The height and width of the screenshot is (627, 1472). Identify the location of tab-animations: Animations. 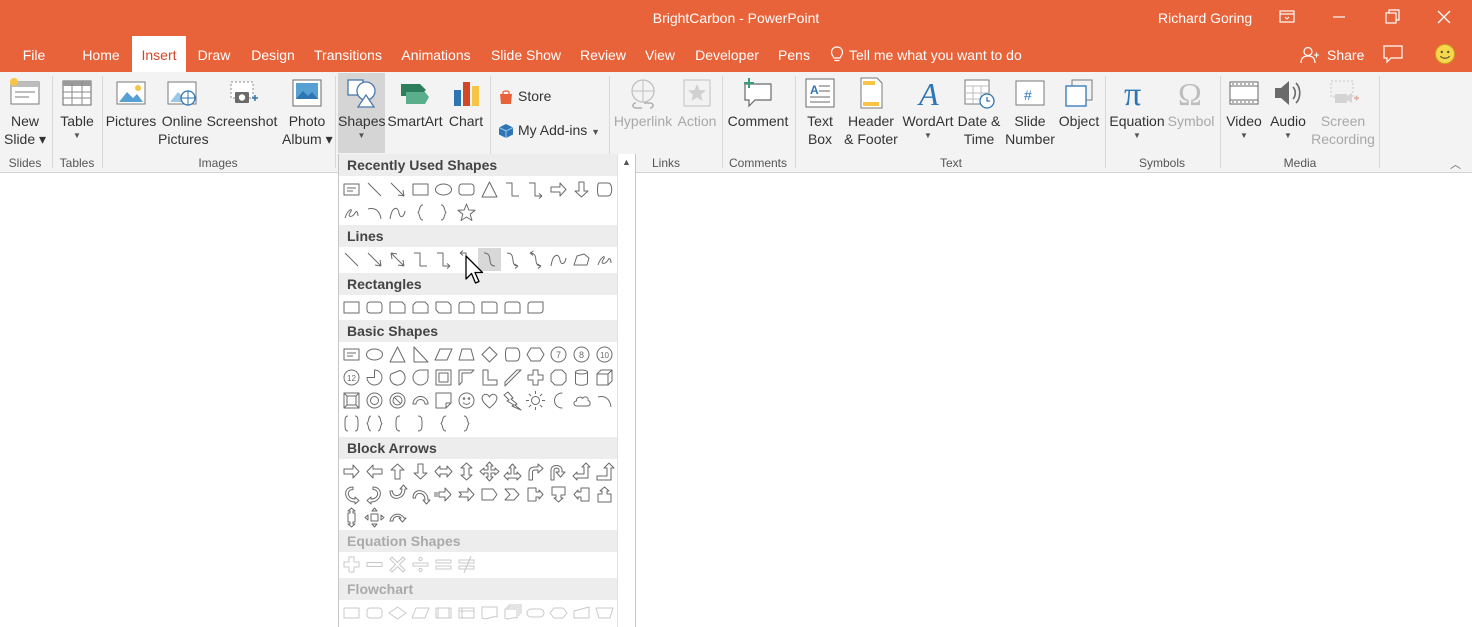
(436, 54).